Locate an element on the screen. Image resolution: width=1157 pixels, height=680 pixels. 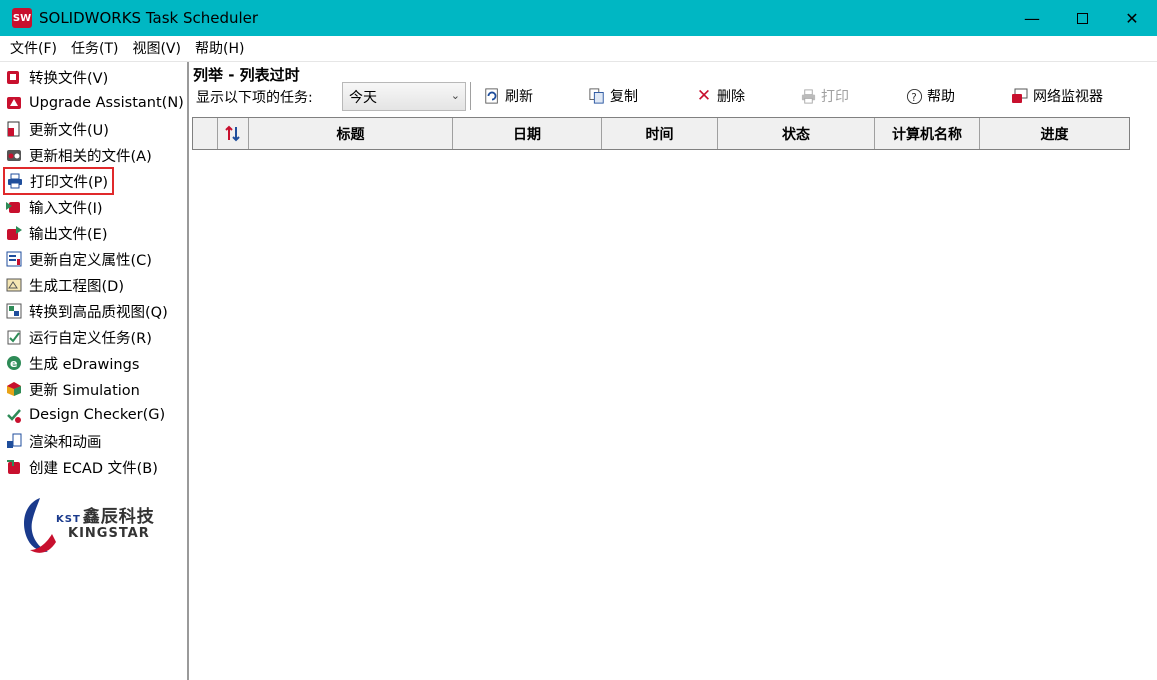
print-label: 打印 is located at coordinates (835, 97).